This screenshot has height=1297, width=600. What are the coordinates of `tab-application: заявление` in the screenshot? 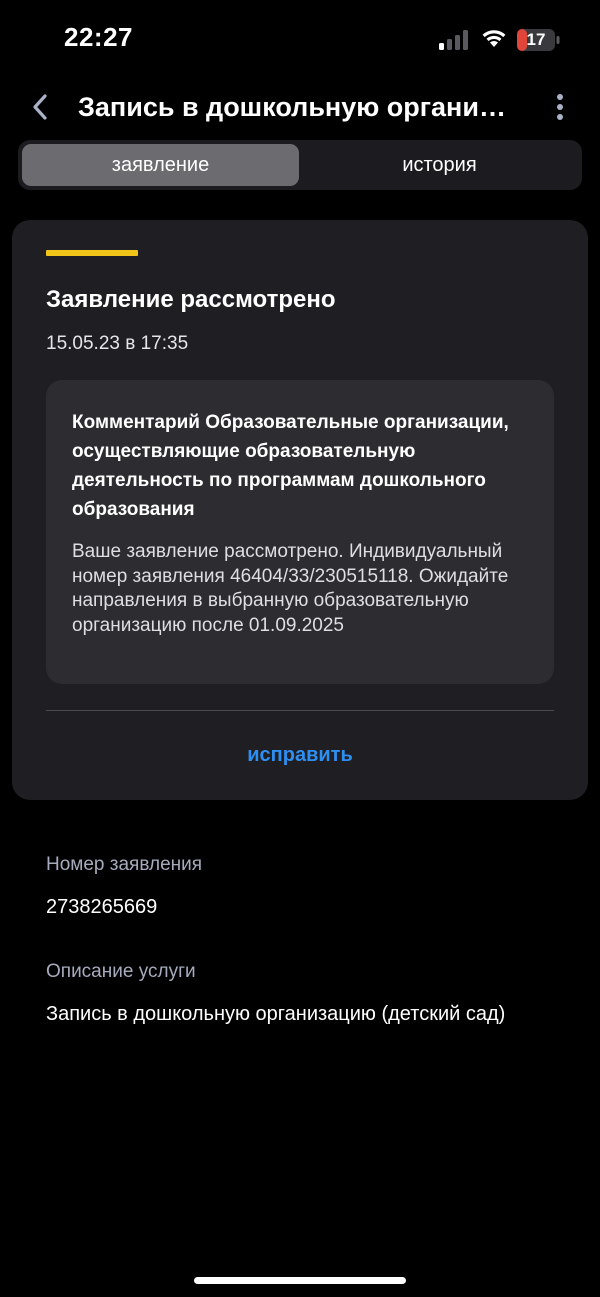 It's located at (160, 165).